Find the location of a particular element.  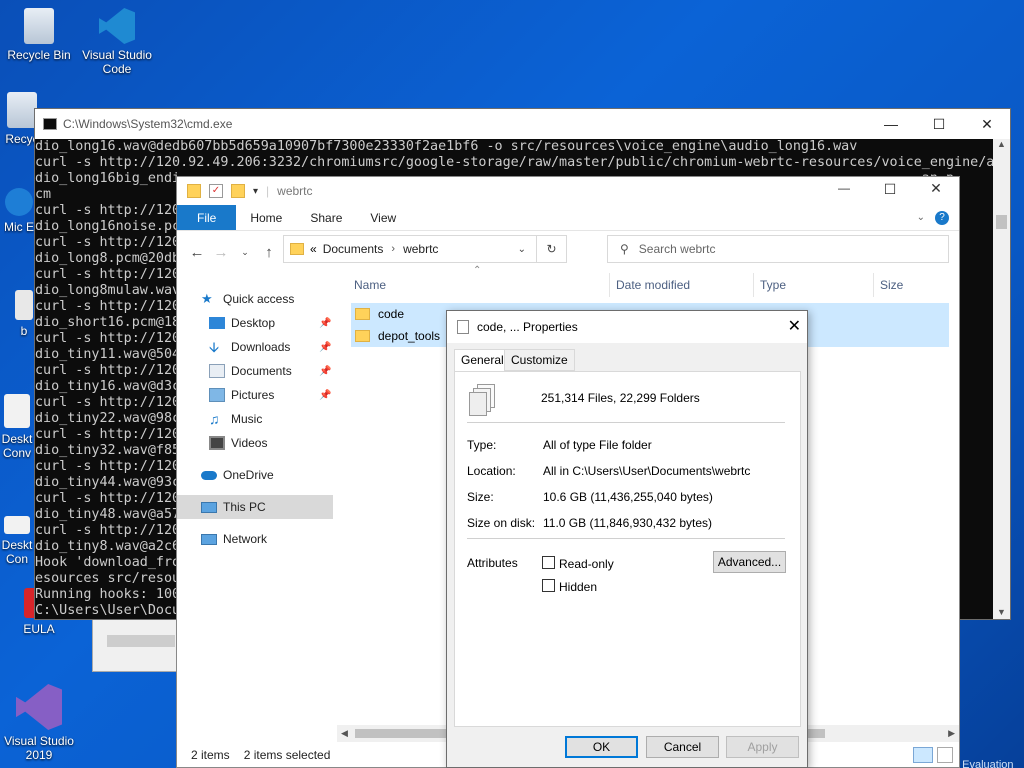

chevron-down-icon: ⌄ is located at coordinates (522, 249).